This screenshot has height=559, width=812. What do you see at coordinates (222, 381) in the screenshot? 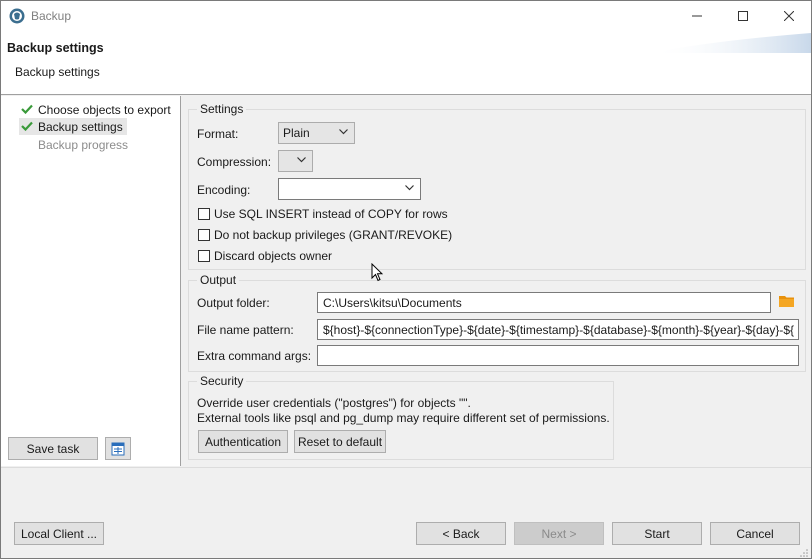
I see `security-group-title: Security` at bounding box center [222, 381].